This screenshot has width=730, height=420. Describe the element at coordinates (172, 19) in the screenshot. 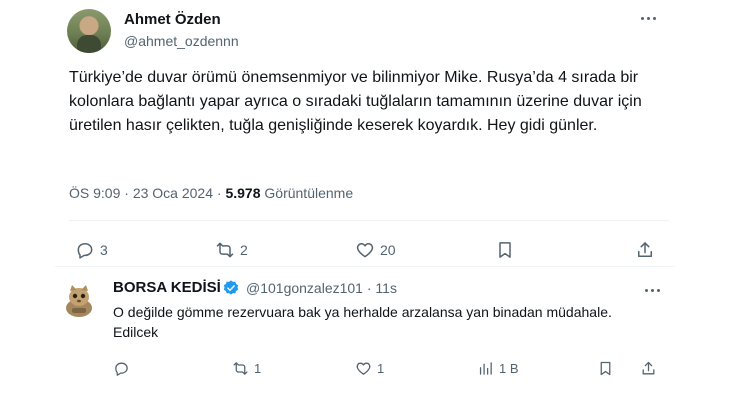

I see `author-name: Ahmet Özden` at that location.